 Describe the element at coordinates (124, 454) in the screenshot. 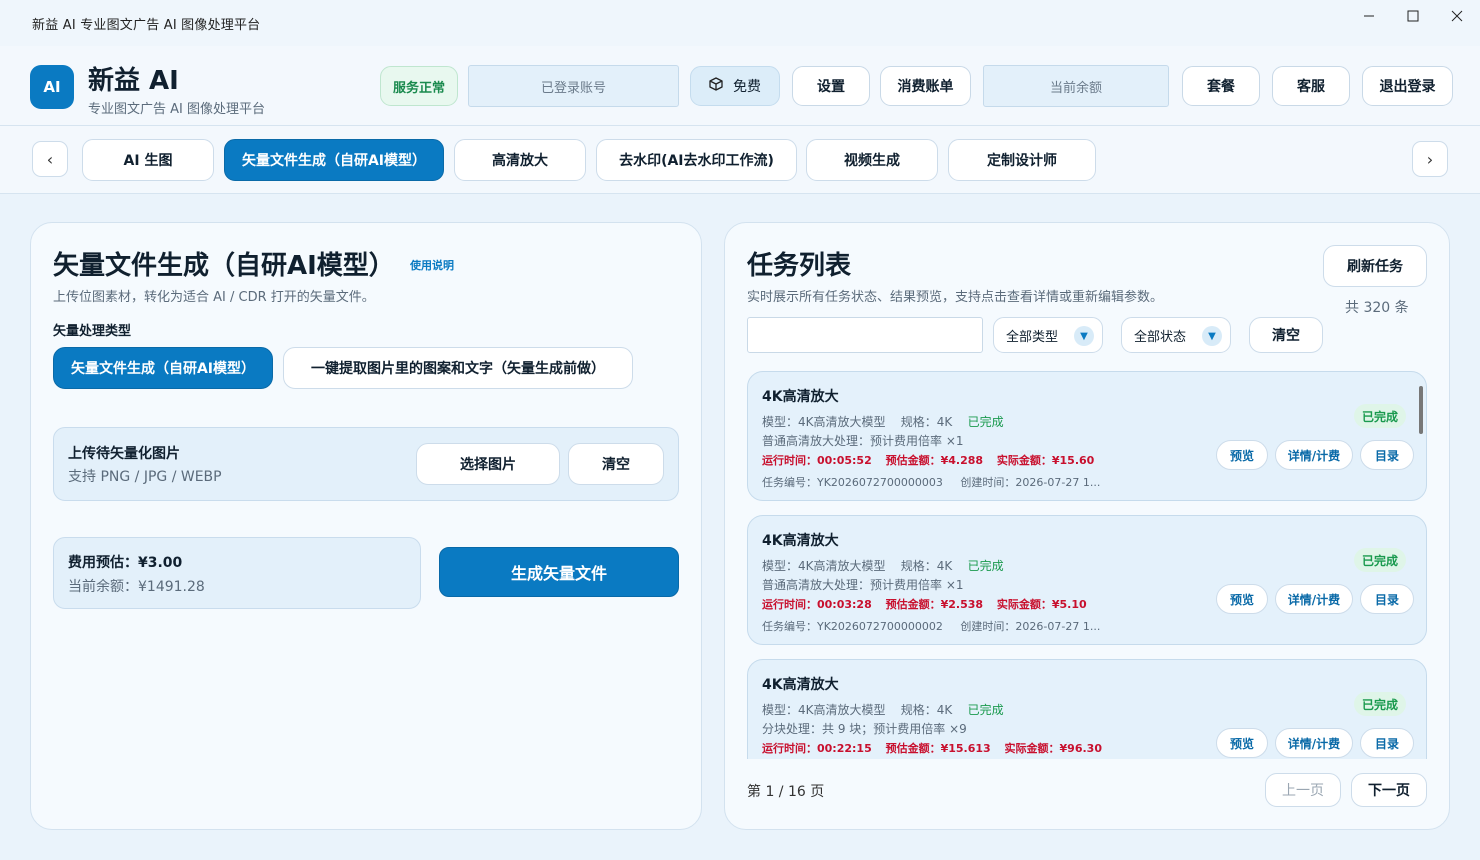

I see `upload-title: 上传待矢量化图片` at that location.